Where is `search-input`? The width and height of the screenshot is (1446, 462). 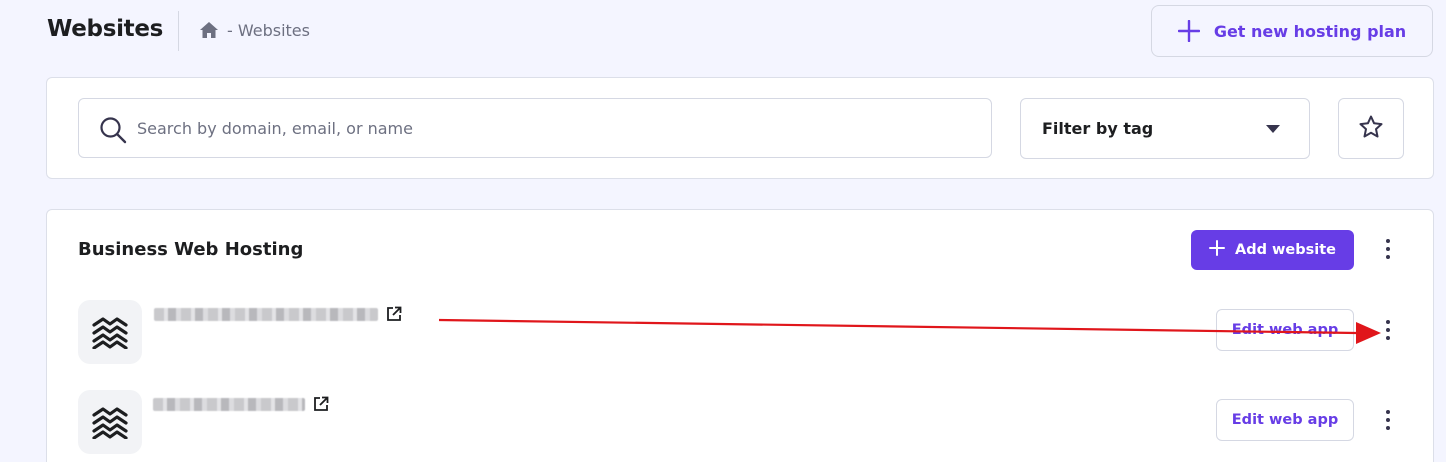 search-input is located at coordinates (557, 128).